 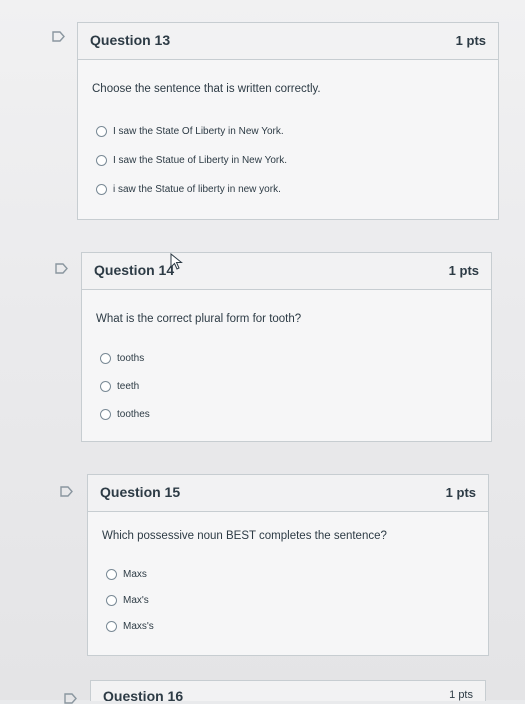 I want to click on question-14-header: Question 14 1 pts, so click(x=286, y=271).